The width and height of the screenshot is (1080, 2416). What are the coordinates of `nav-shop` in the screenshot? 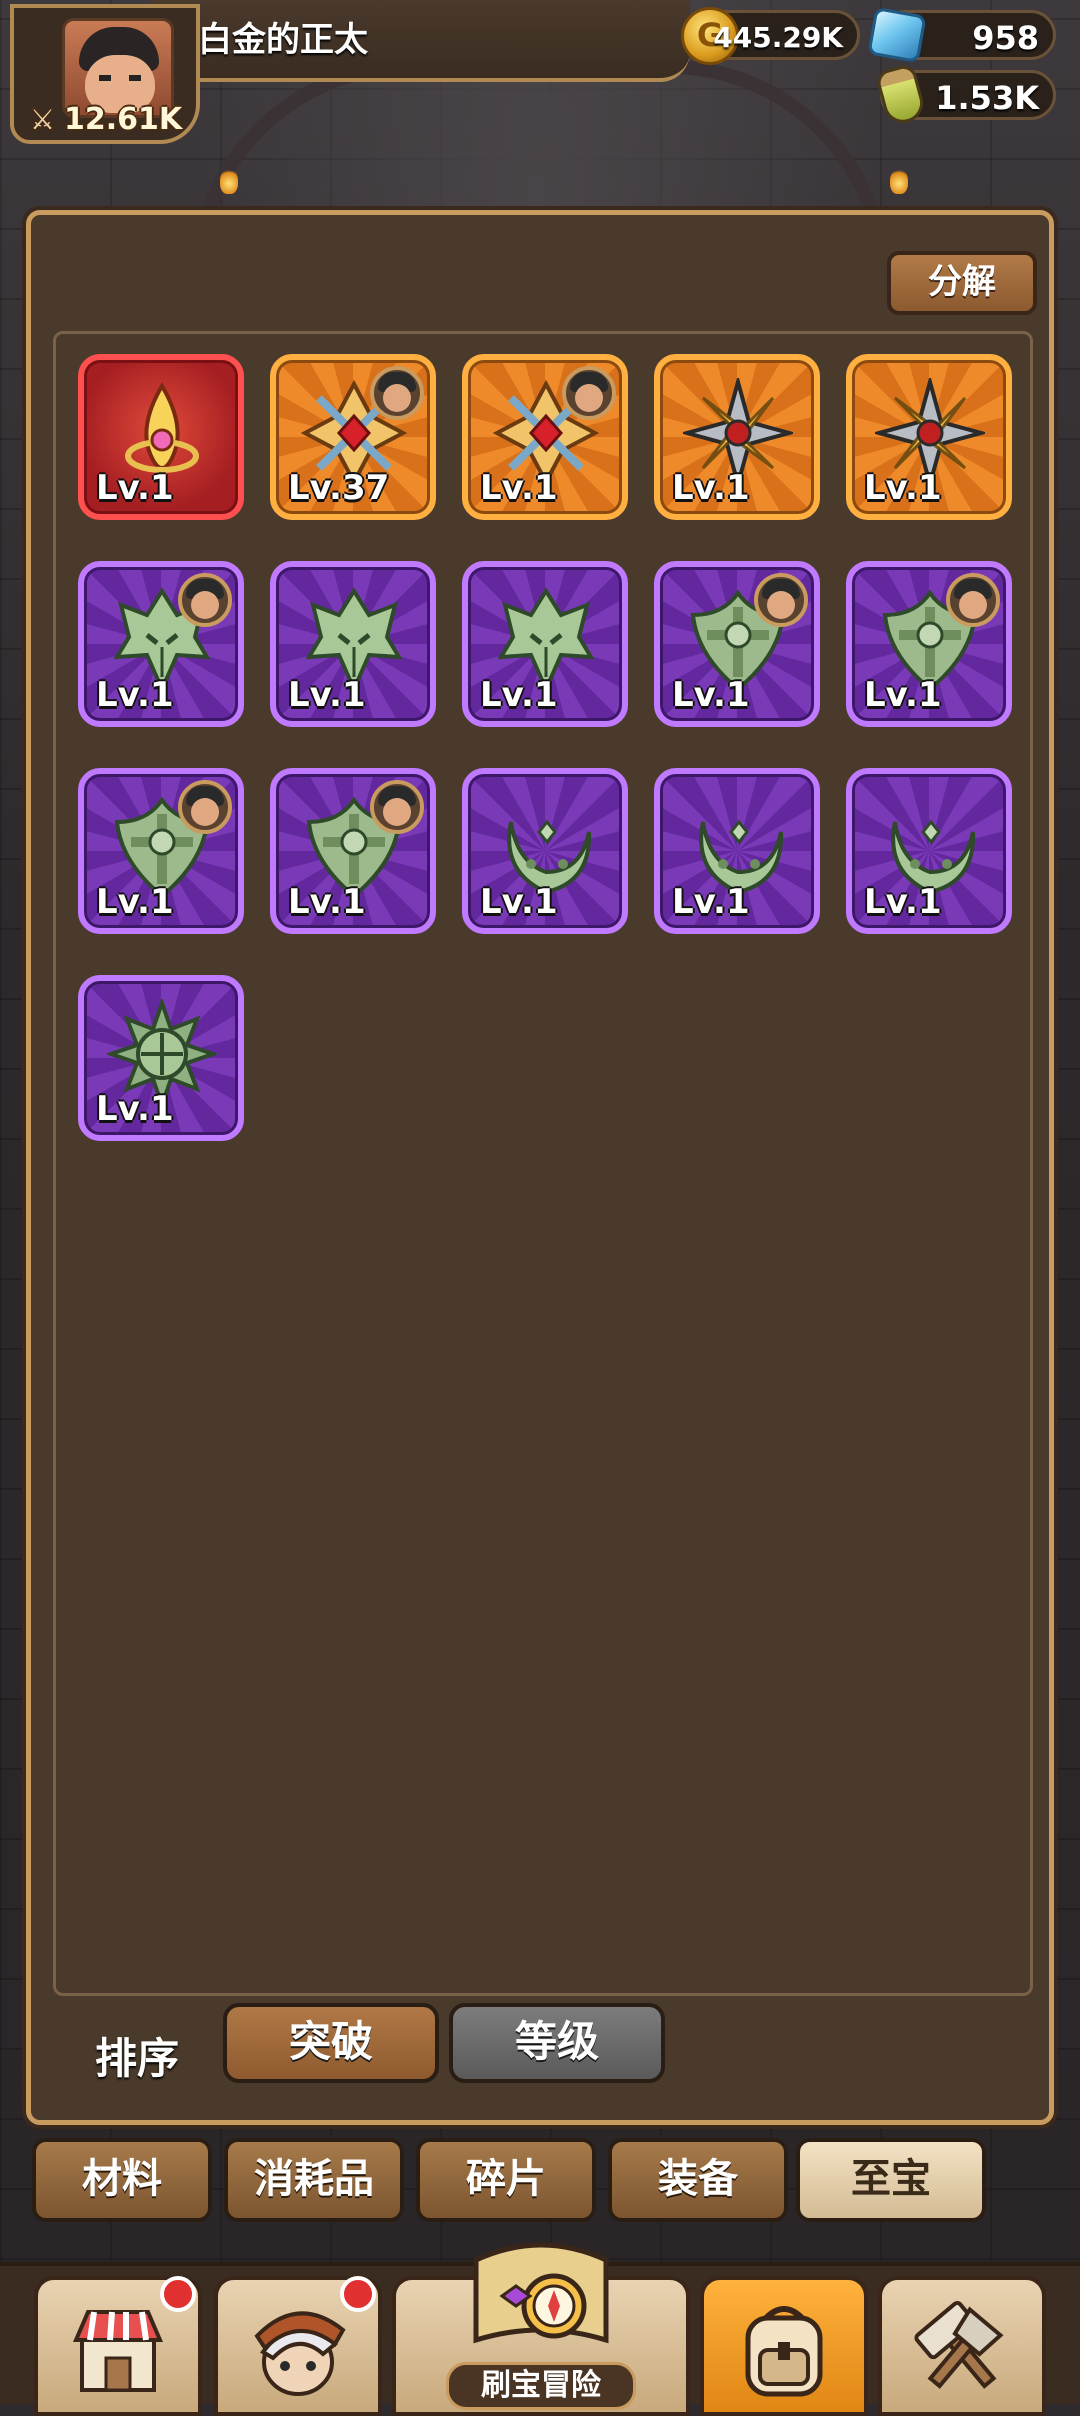 It's located at (118, 2346).